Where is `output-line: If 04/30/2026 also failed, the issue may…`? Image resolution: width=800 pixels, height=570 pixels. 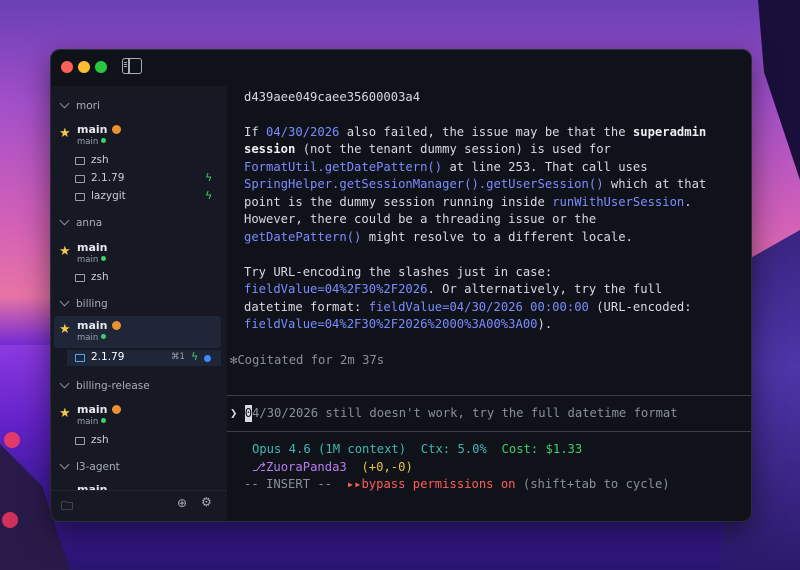
output-line: If 04/30/2026 also failed, the issue may… is located at coordinates (475, 132).